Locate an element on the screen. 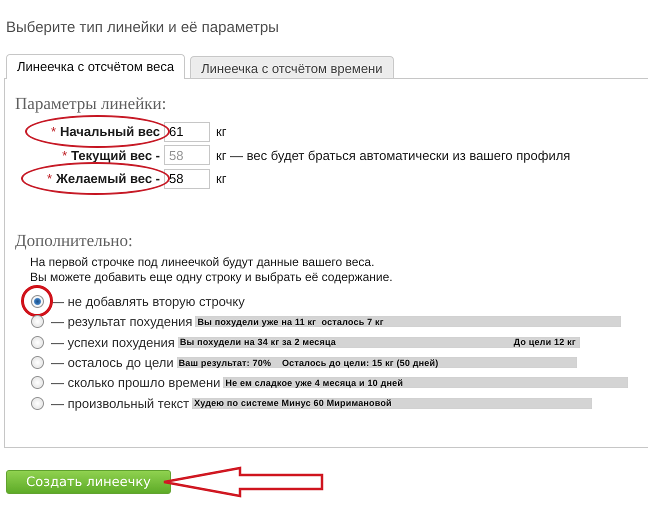 This screenshot has width=648, height=517. option-label: — результат похудения is located at coordinates (121, 322).